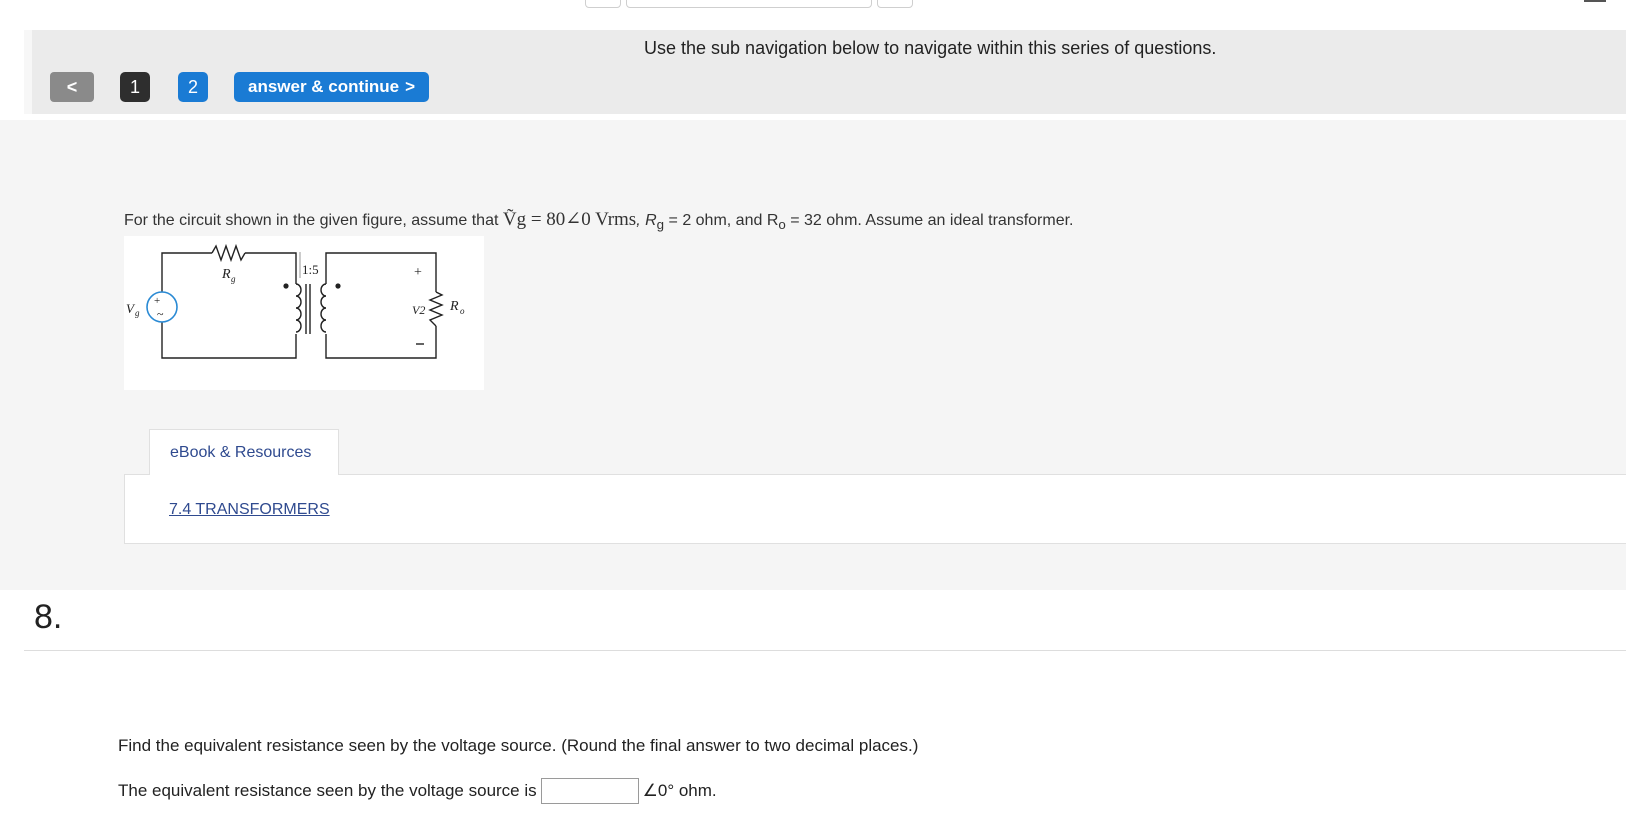 The width and height of the screenshot is (1626, 840). I want to click on primary-wire-top-left, so click(186, 272).